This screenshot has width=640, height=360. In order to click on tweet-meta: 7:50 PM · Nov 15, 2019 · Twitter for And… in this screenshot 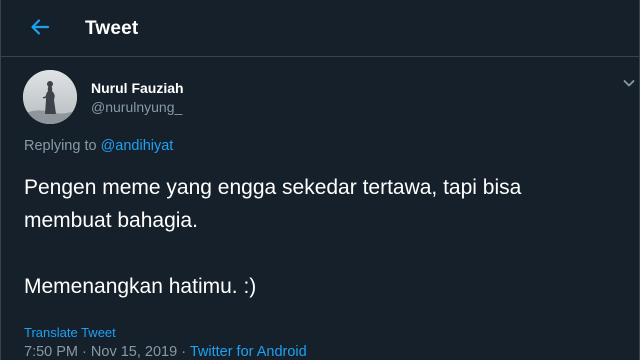, I will do `click(165, 351)`.